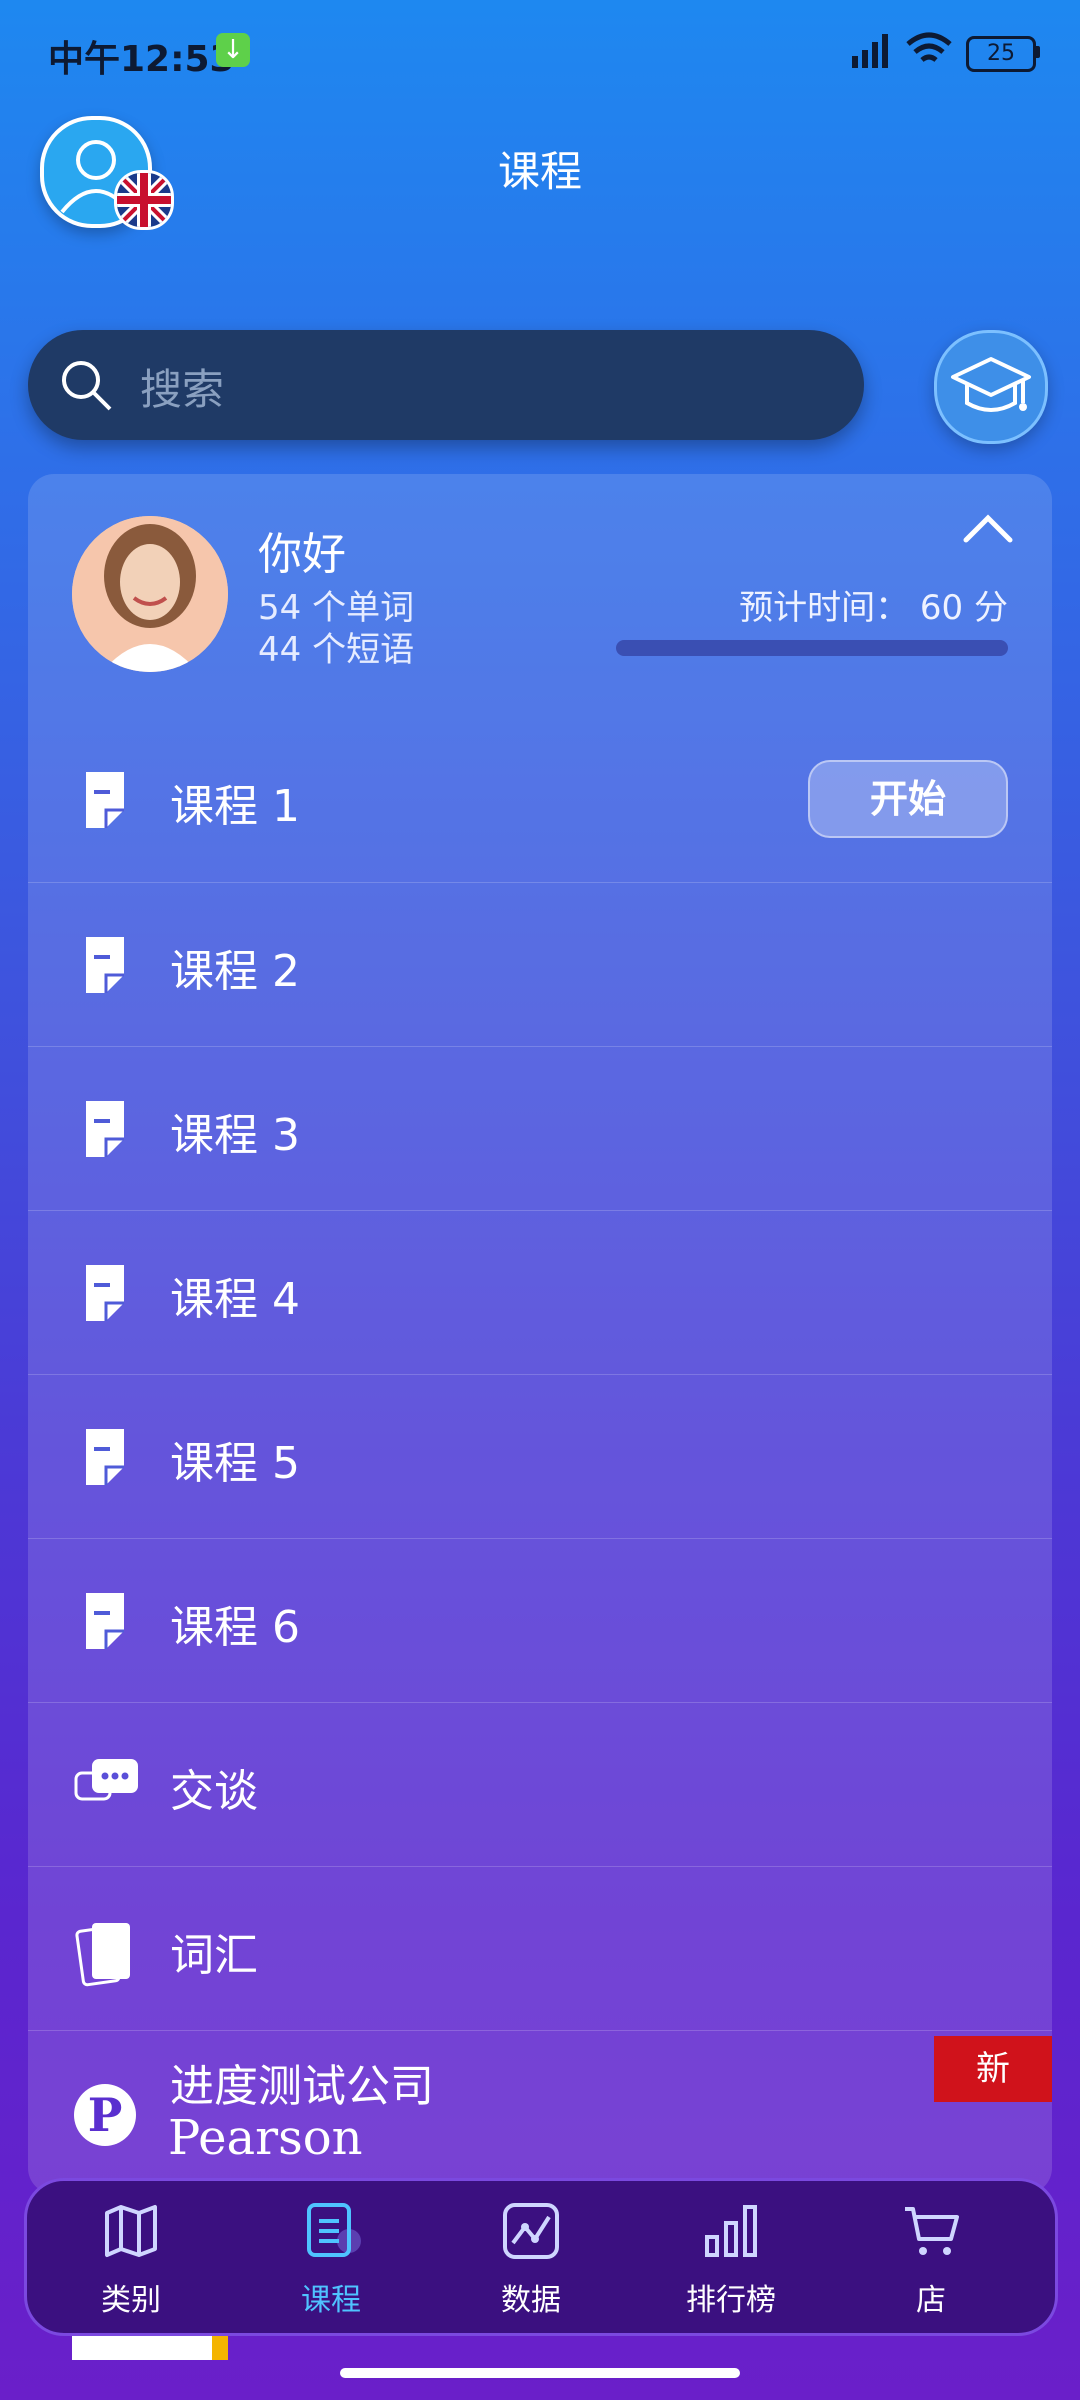 The image size is (1080, 2400). I want to click on leaderboard-icon, so click(731, 2231).